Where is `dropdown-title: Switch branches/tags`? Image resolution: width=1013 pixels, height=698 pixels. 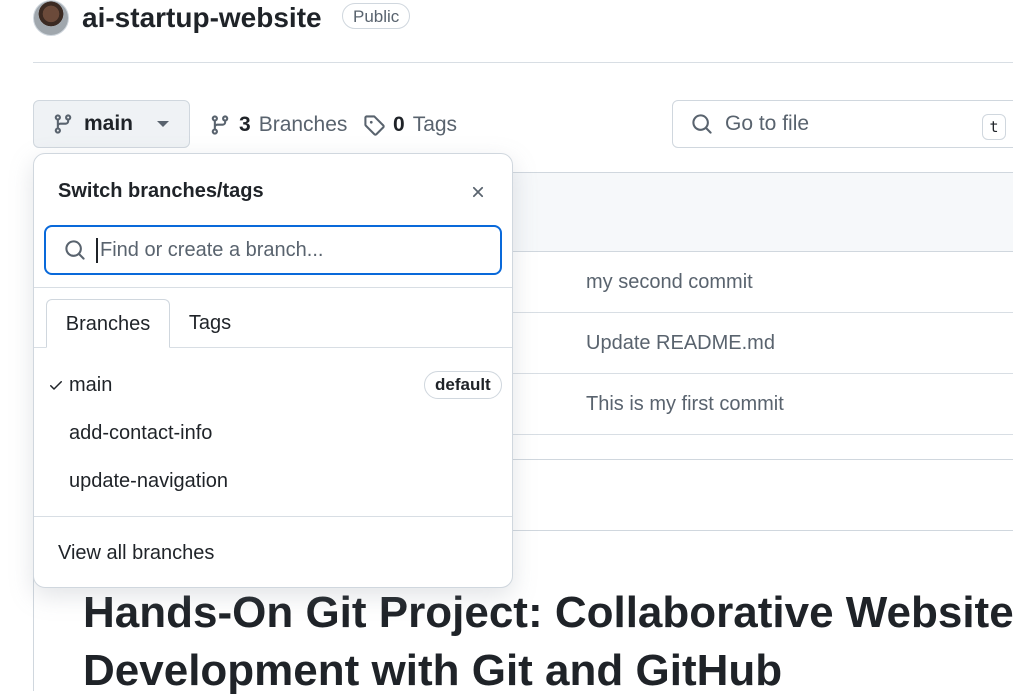 dropdown-title: Switch branches/tags is located at coordinates (161, 191).